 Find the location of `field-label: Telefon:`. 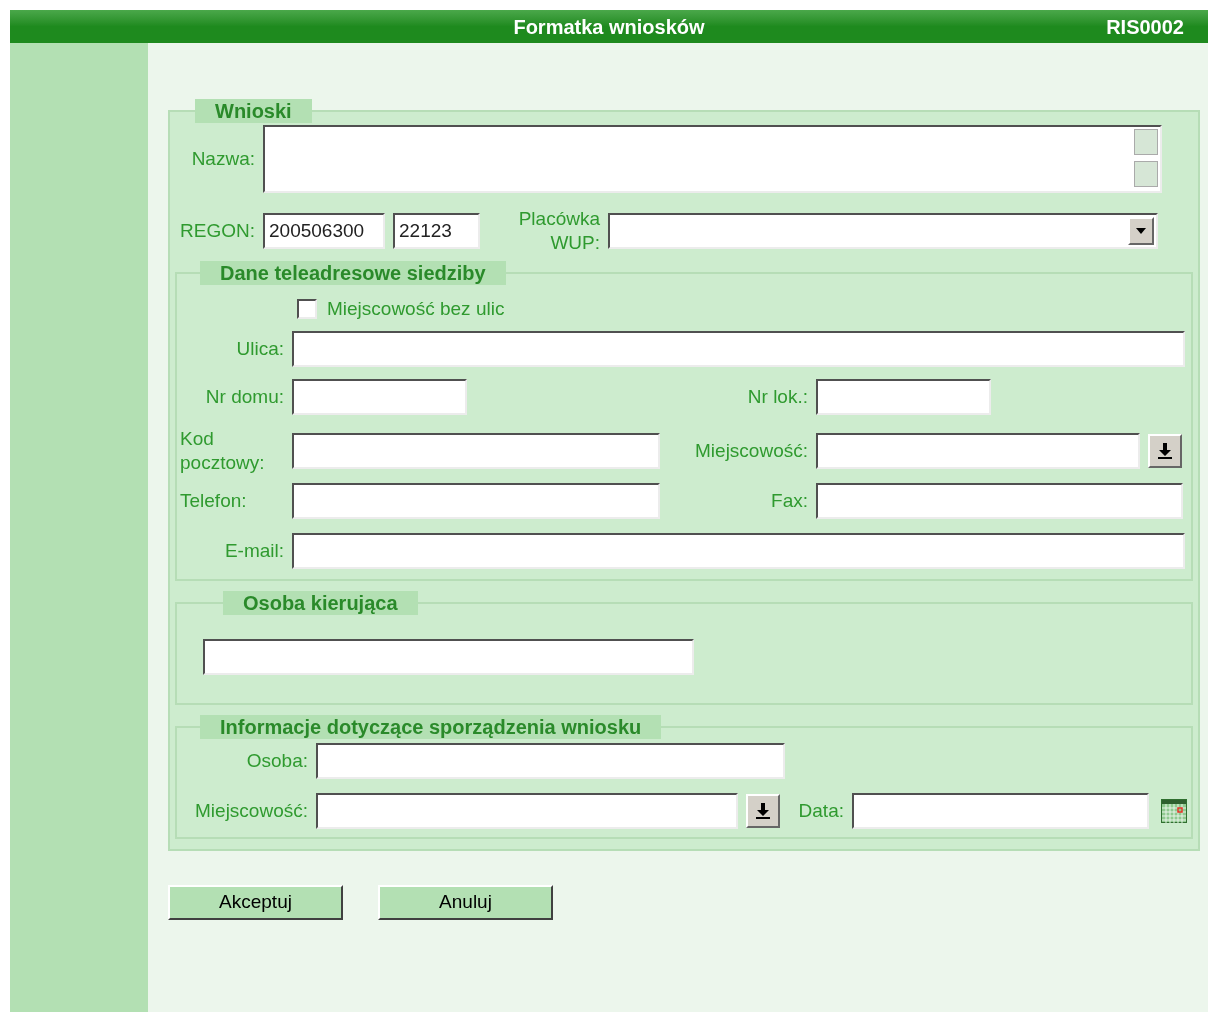

field-label: Telefon: is located at coordinates (214, 501).